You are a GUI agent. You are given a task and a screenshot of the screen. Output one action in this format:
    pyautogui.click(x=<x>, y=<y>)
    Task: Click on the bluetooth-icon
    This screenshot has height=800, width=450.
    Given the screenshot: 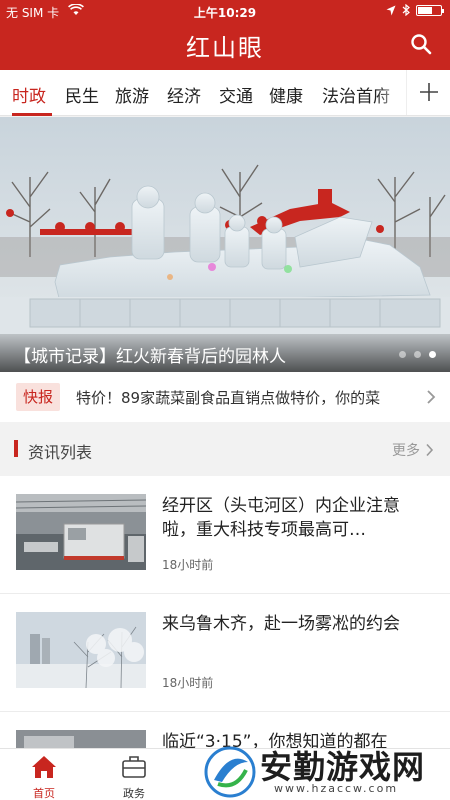 What is the action you would take?
    pyautogui.click(x=406, y=10)
    